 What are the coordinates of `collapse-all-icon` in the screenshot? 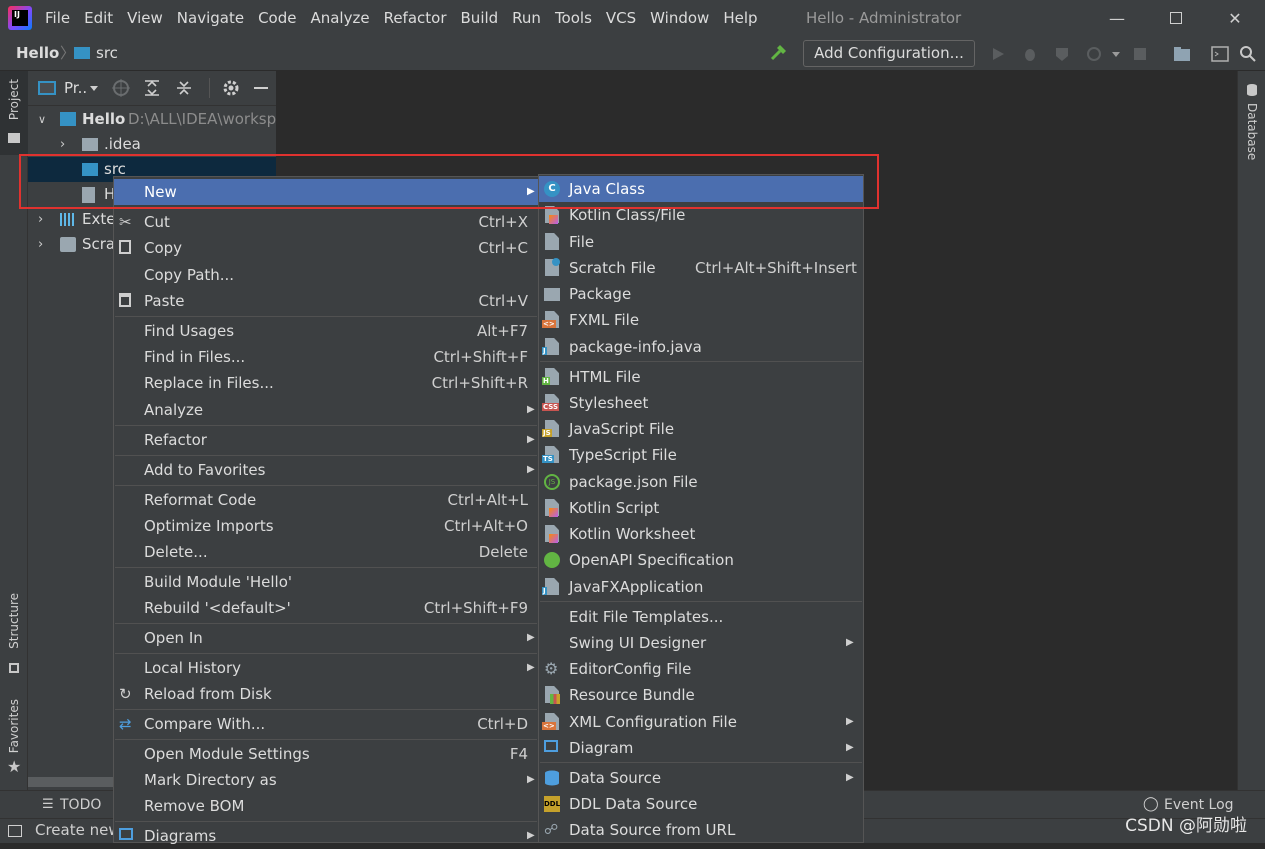 It's located at (184, 88).